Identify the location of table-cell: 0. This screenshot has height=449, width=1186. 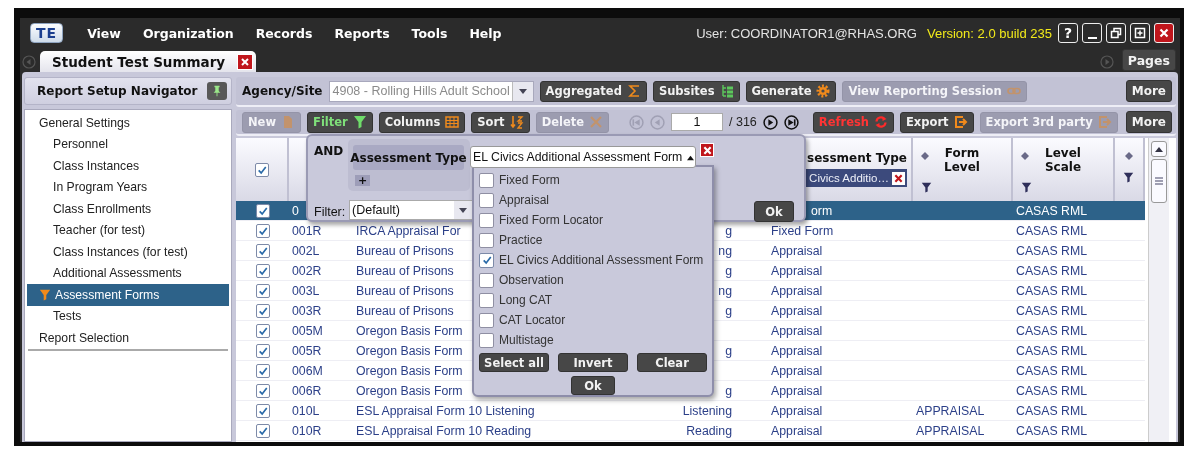
(295, 210).